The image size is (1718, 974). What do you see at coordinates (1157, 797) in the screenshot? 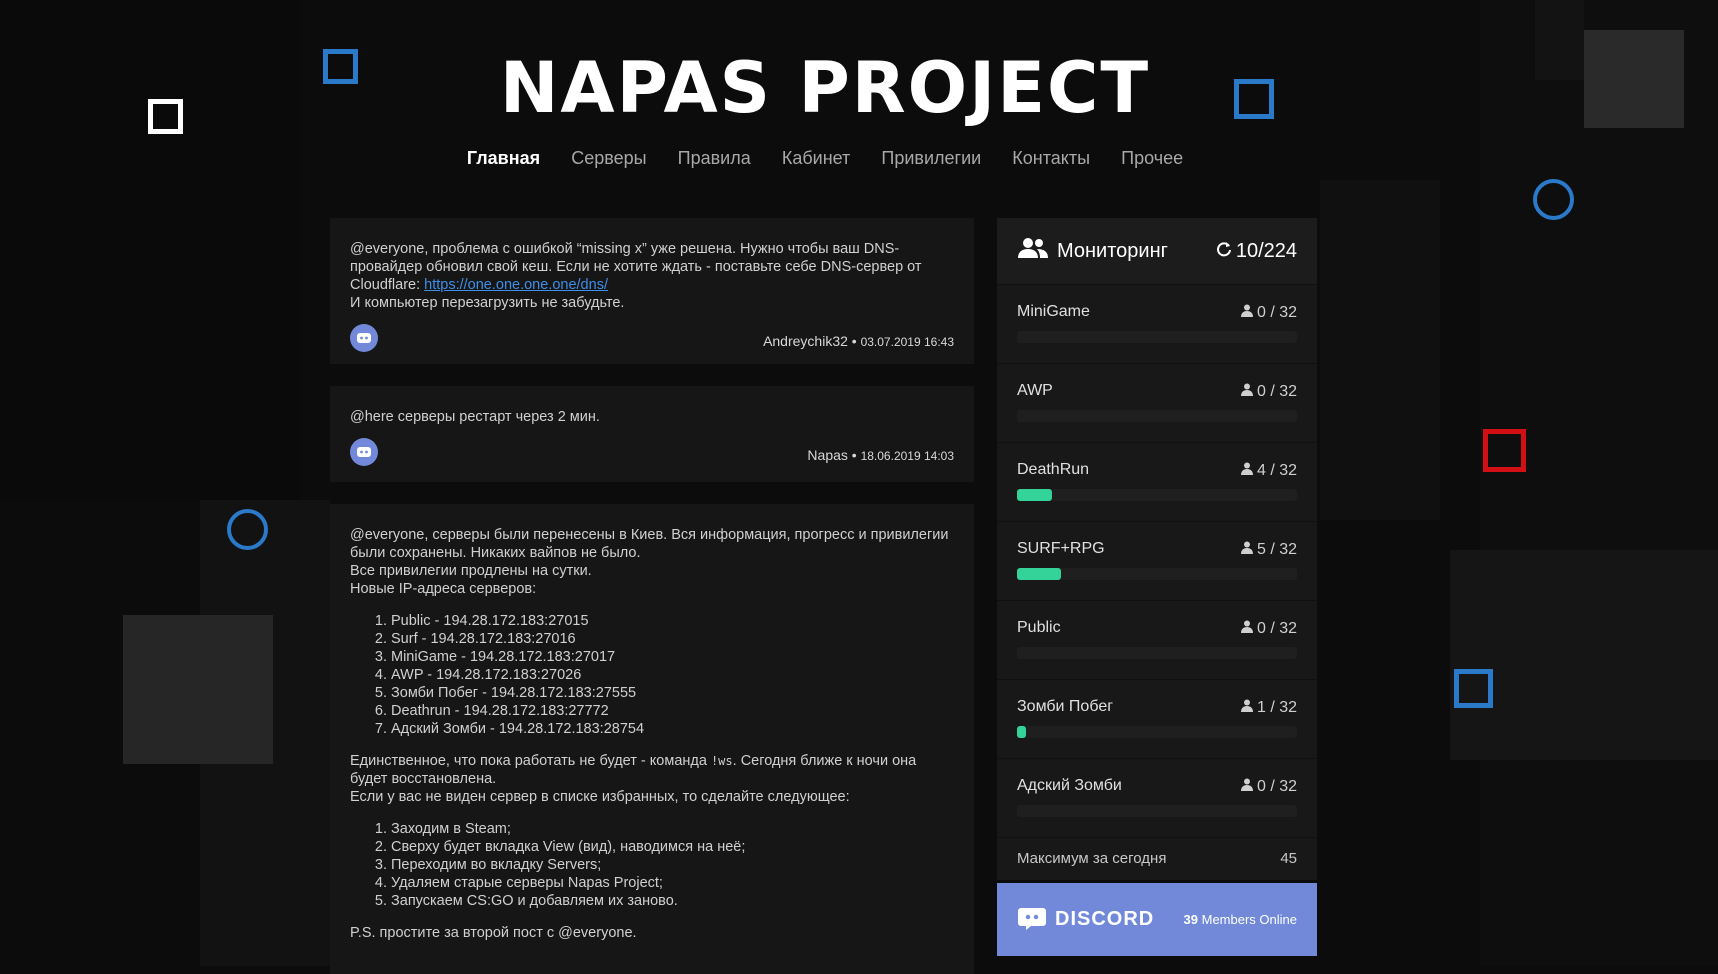
I see `server-row: Адский Зомби 0 / 32` at bounding box center [1157, 797].